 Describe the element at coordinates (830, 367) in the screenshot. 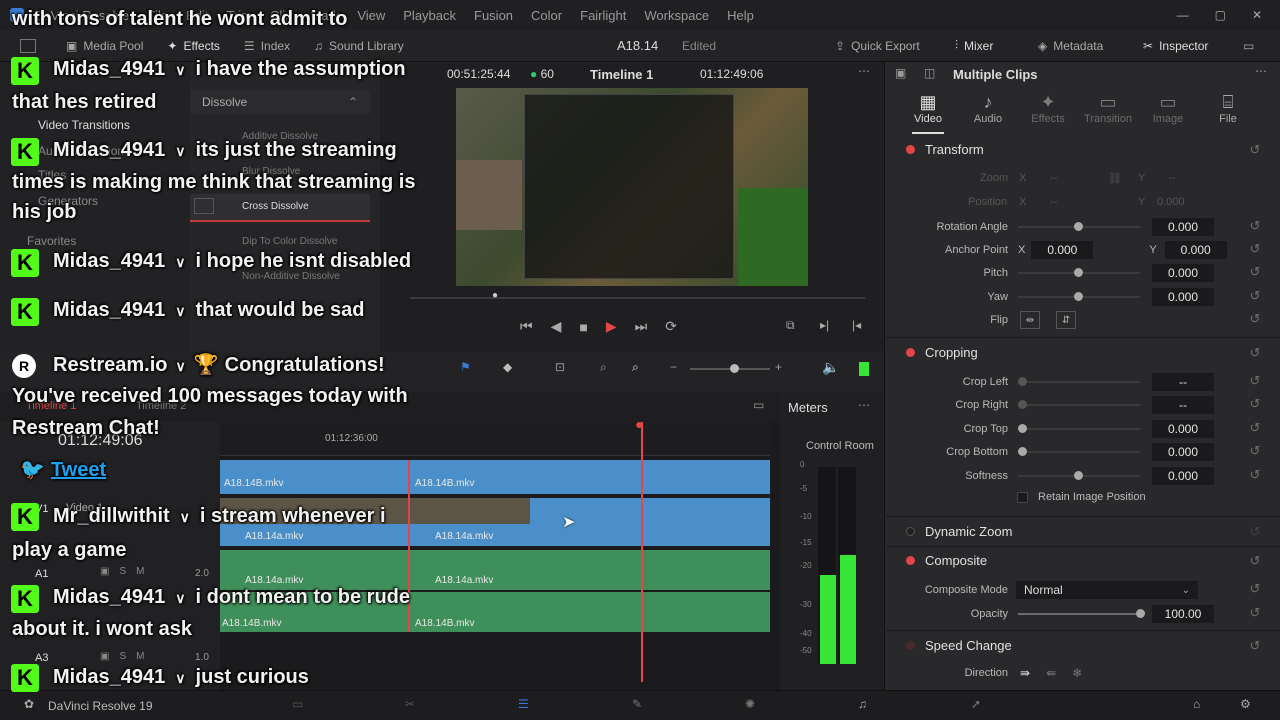

I see `speaker-icon: 🔈` at that location.